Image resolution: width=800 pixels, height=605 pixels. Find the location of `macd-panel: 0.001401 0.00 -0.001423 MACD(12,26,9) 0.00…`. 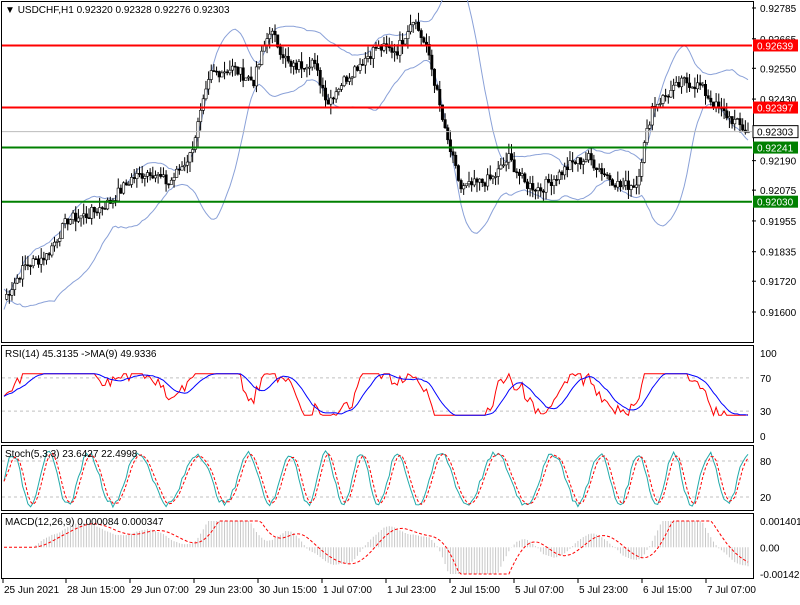

macd-panel: 0.001401 0.00 -0.001423 MACD(12,26,9) 0.00… is located at coordinates (402, 549).